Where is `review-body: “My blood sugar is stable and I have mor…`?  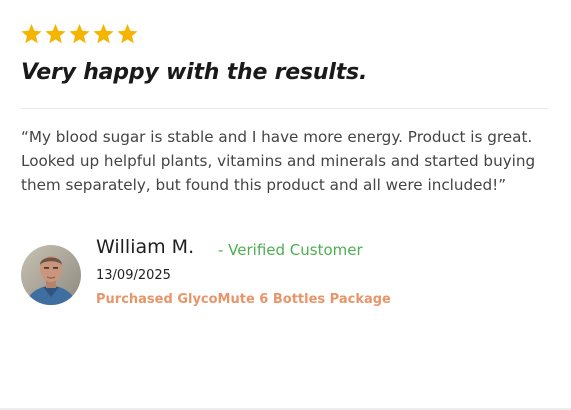 review-body: “My blood sugar is stable and I have mor… is located at coordinates (278, 161).